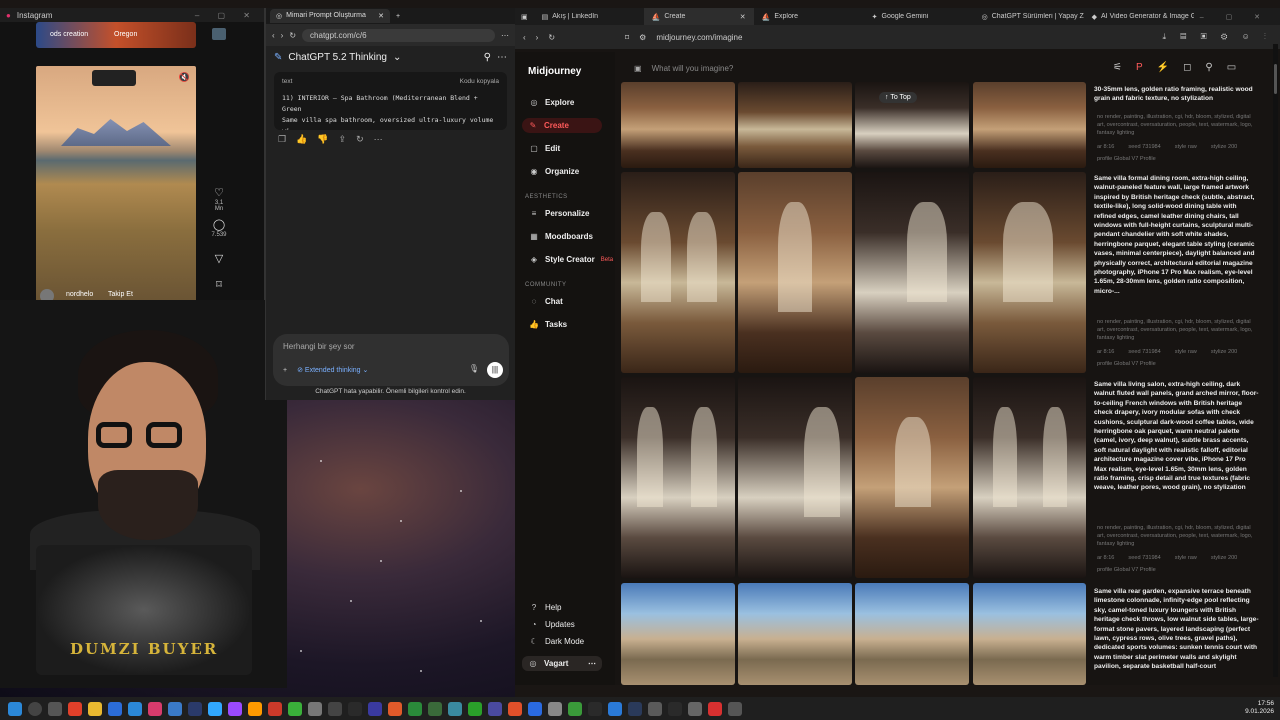 The height and width of the screenshot is (720, 1280). I want to click on nav-help: ? Help, so click(545, 607).